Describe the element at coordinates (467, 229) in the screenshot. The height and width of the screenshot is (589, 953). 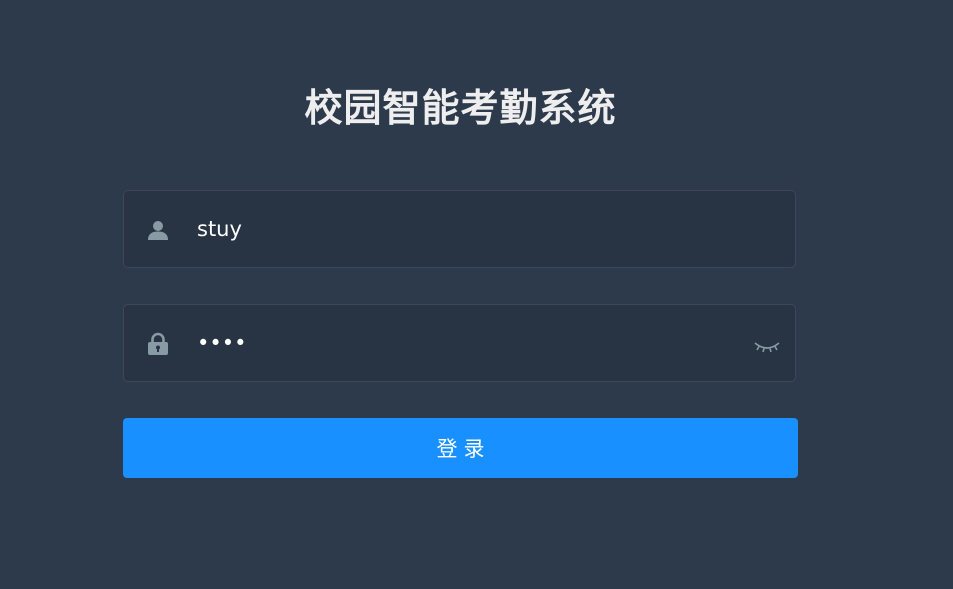
I see `username-input` at that location.